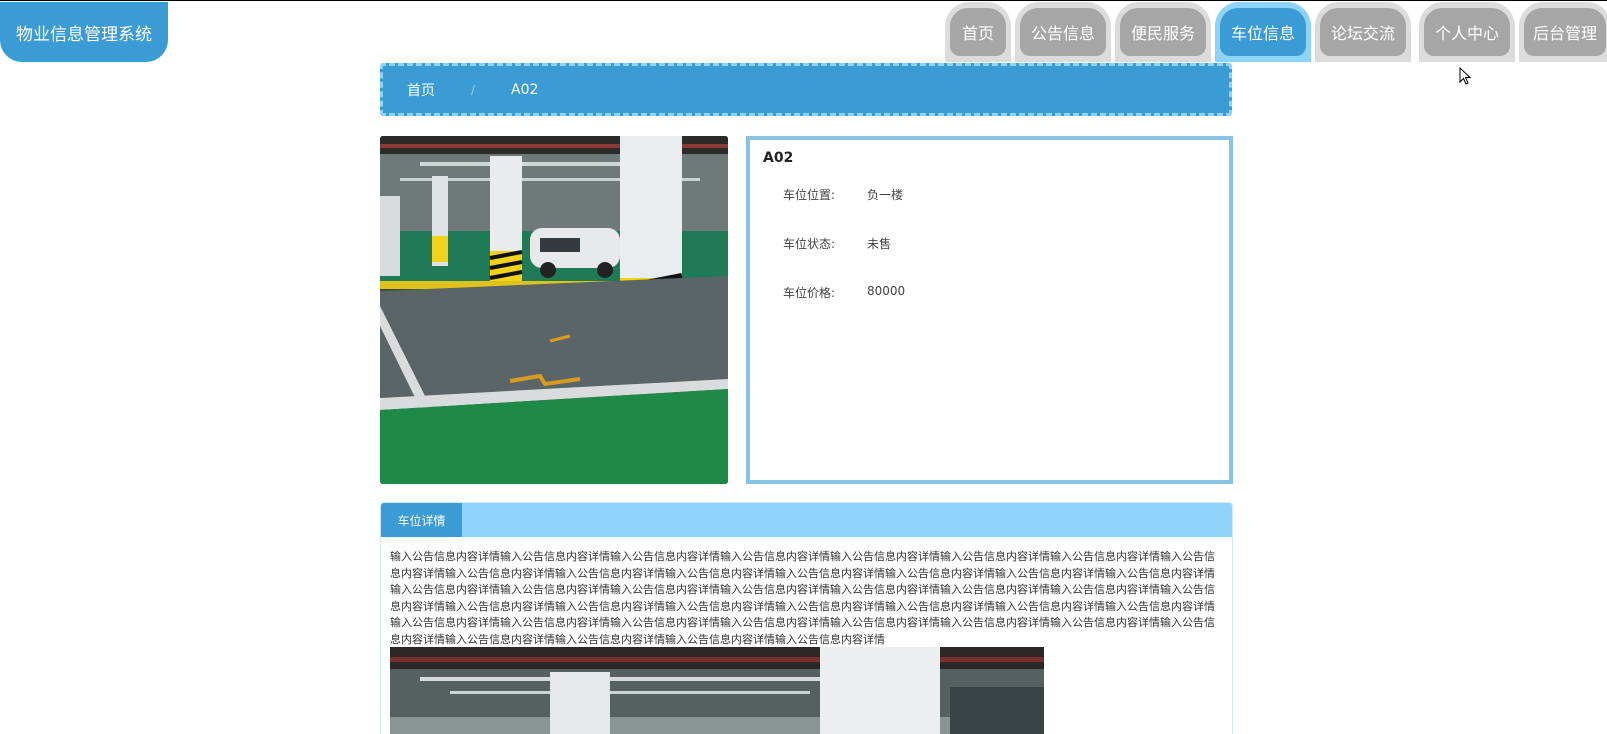 This screenshot has width=1607, height=734. What do you see at coordinates (809, 293) in the screenshot?
I see `info-label: 车位价格:` at bounding box center [809, 293].